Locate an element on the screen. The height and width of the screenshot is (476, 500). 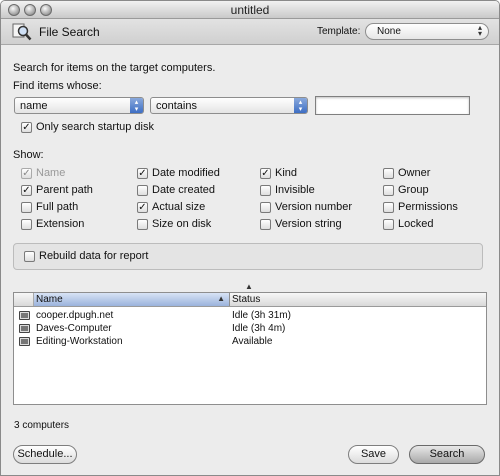
show-invisible-label: Invisible is located at coordinates (295, 190).